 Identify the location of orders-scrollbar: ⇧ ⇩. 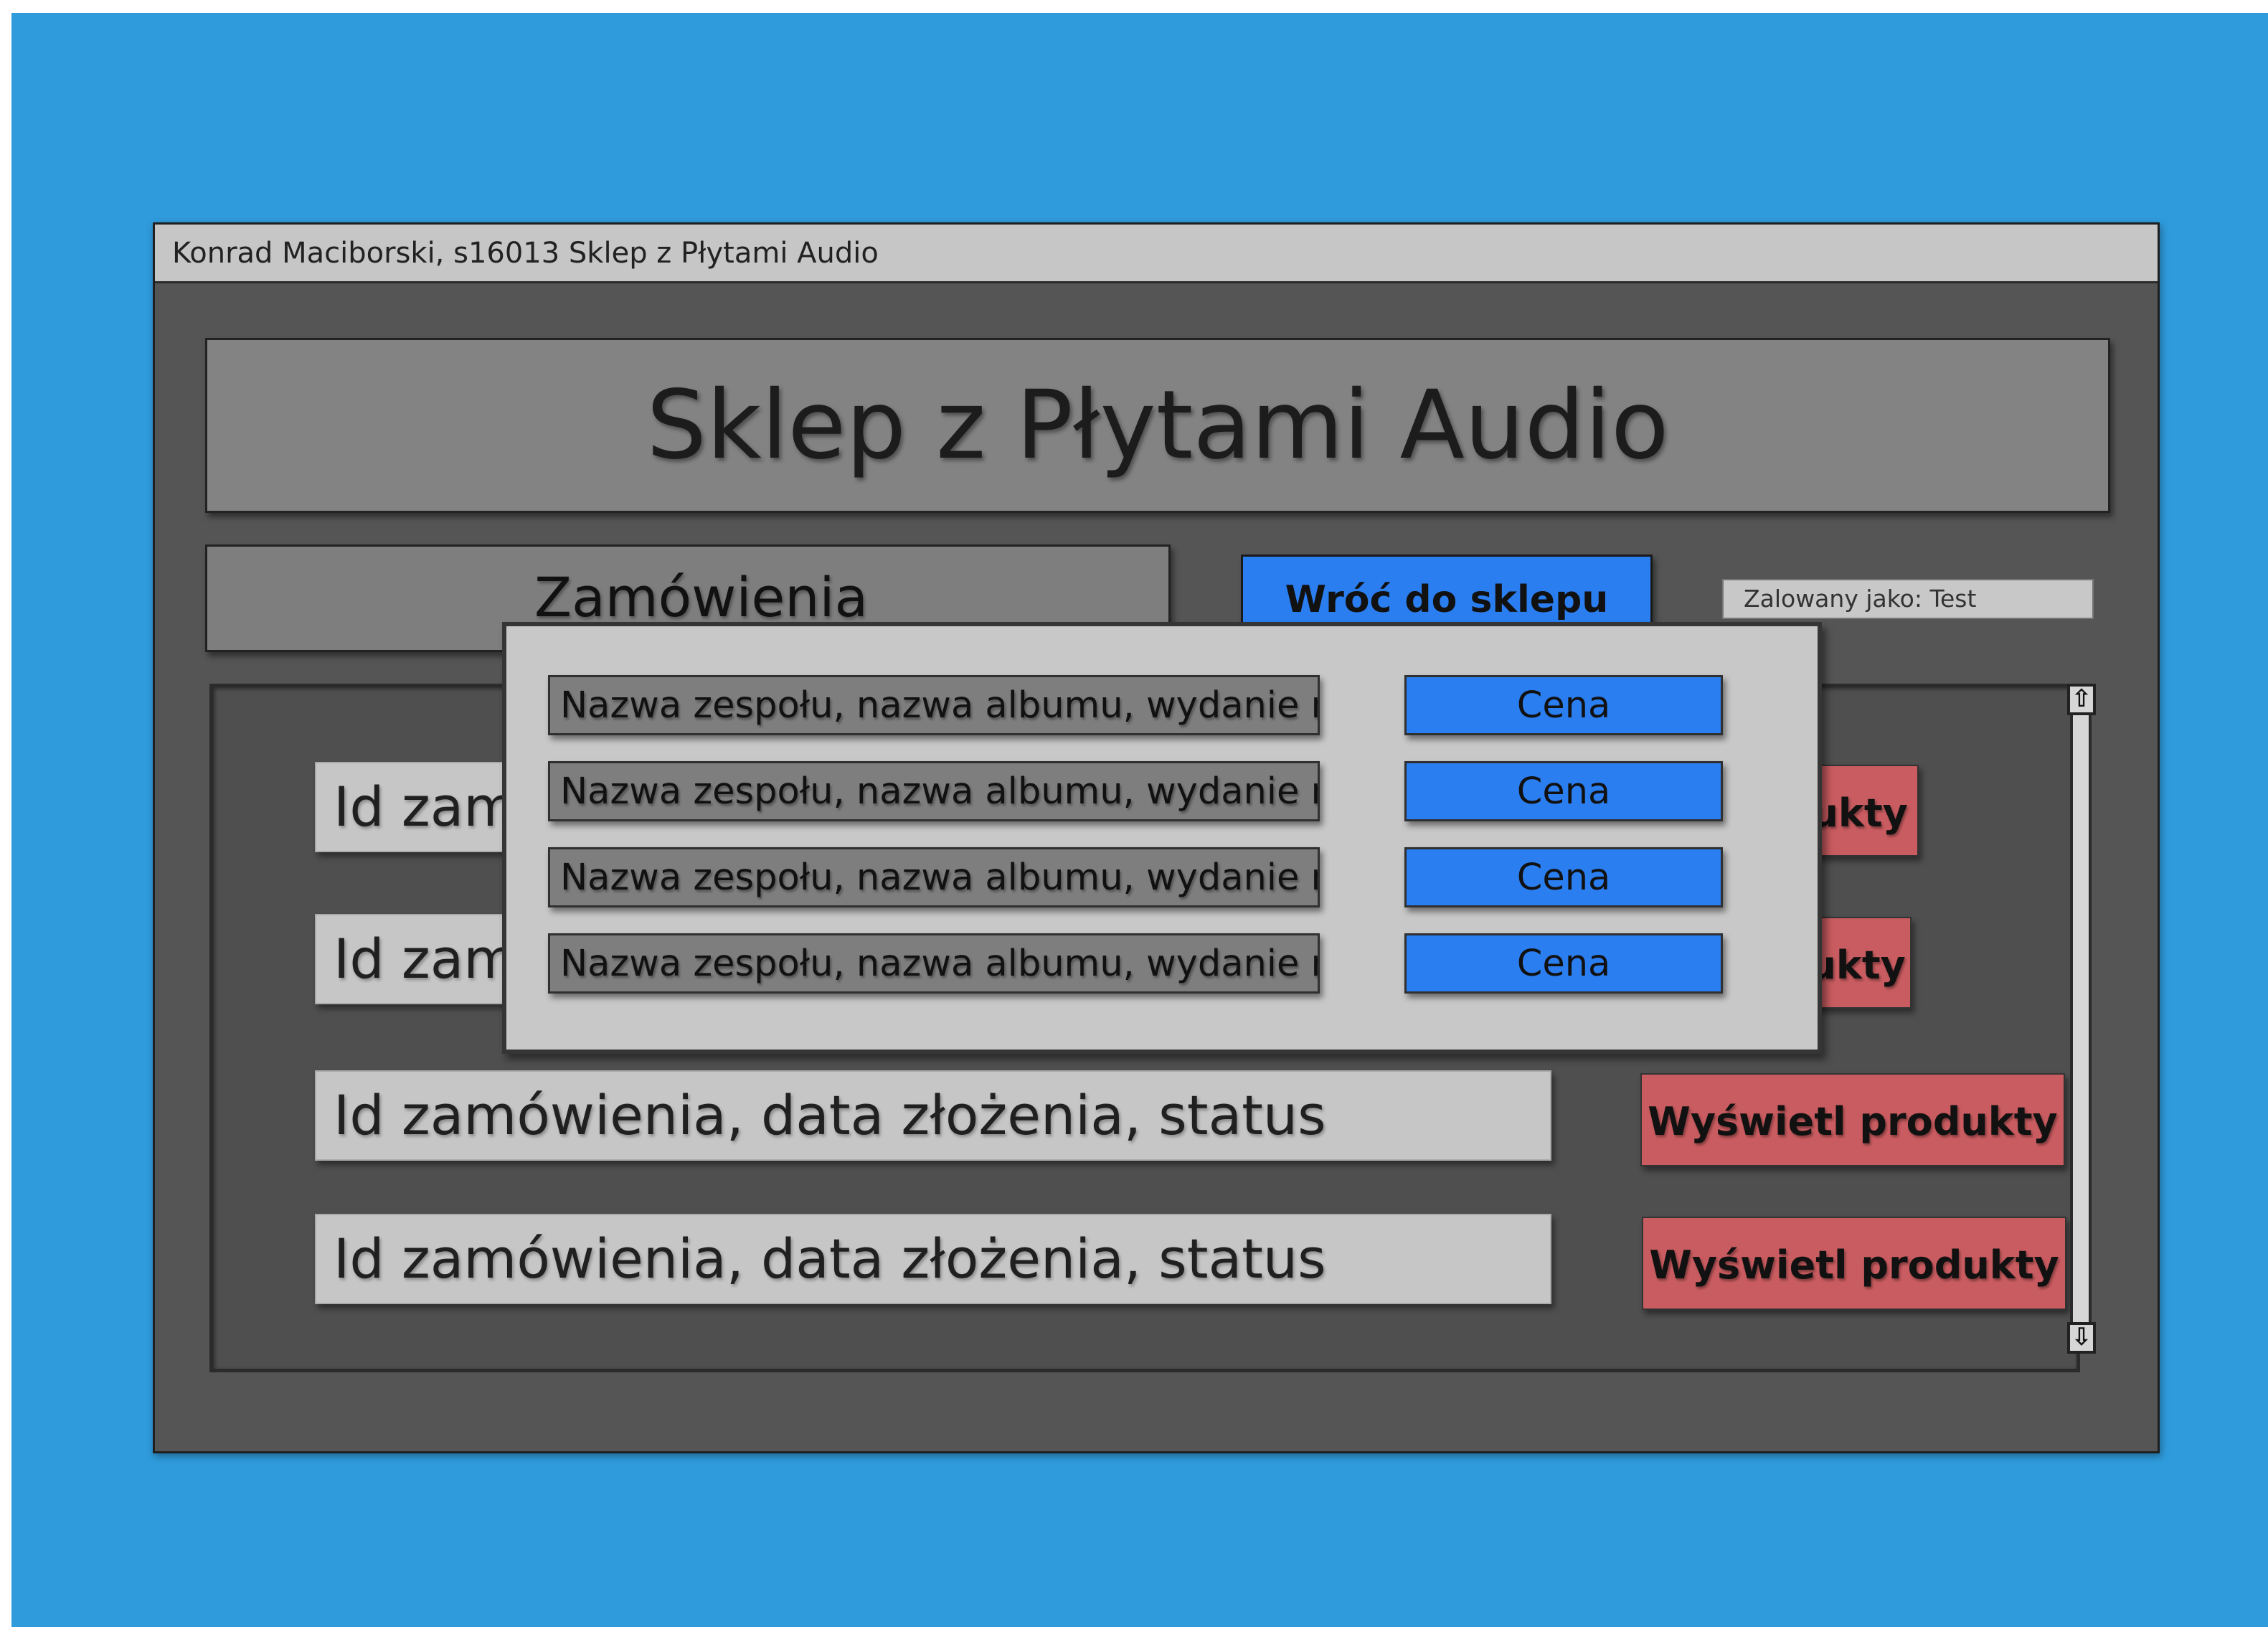
(2081, 1028).